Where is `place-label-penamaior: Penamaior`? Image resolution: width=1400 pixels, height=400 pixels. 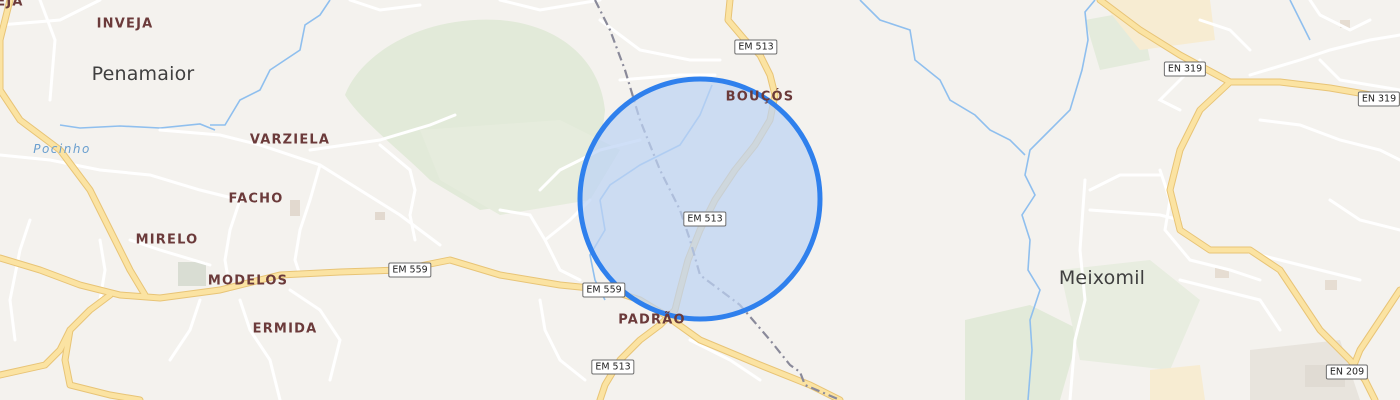 place-label-penamaior: Penamaior is located at coordinates (143, 74).